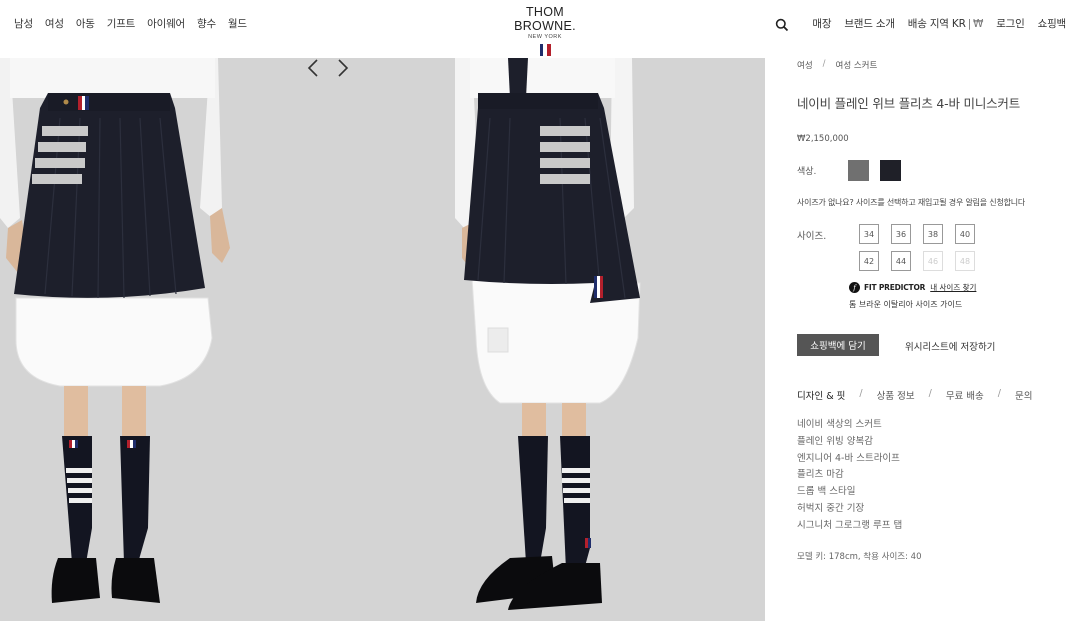  I want to click on fit-predictor-icon: f, so click(854, 287).